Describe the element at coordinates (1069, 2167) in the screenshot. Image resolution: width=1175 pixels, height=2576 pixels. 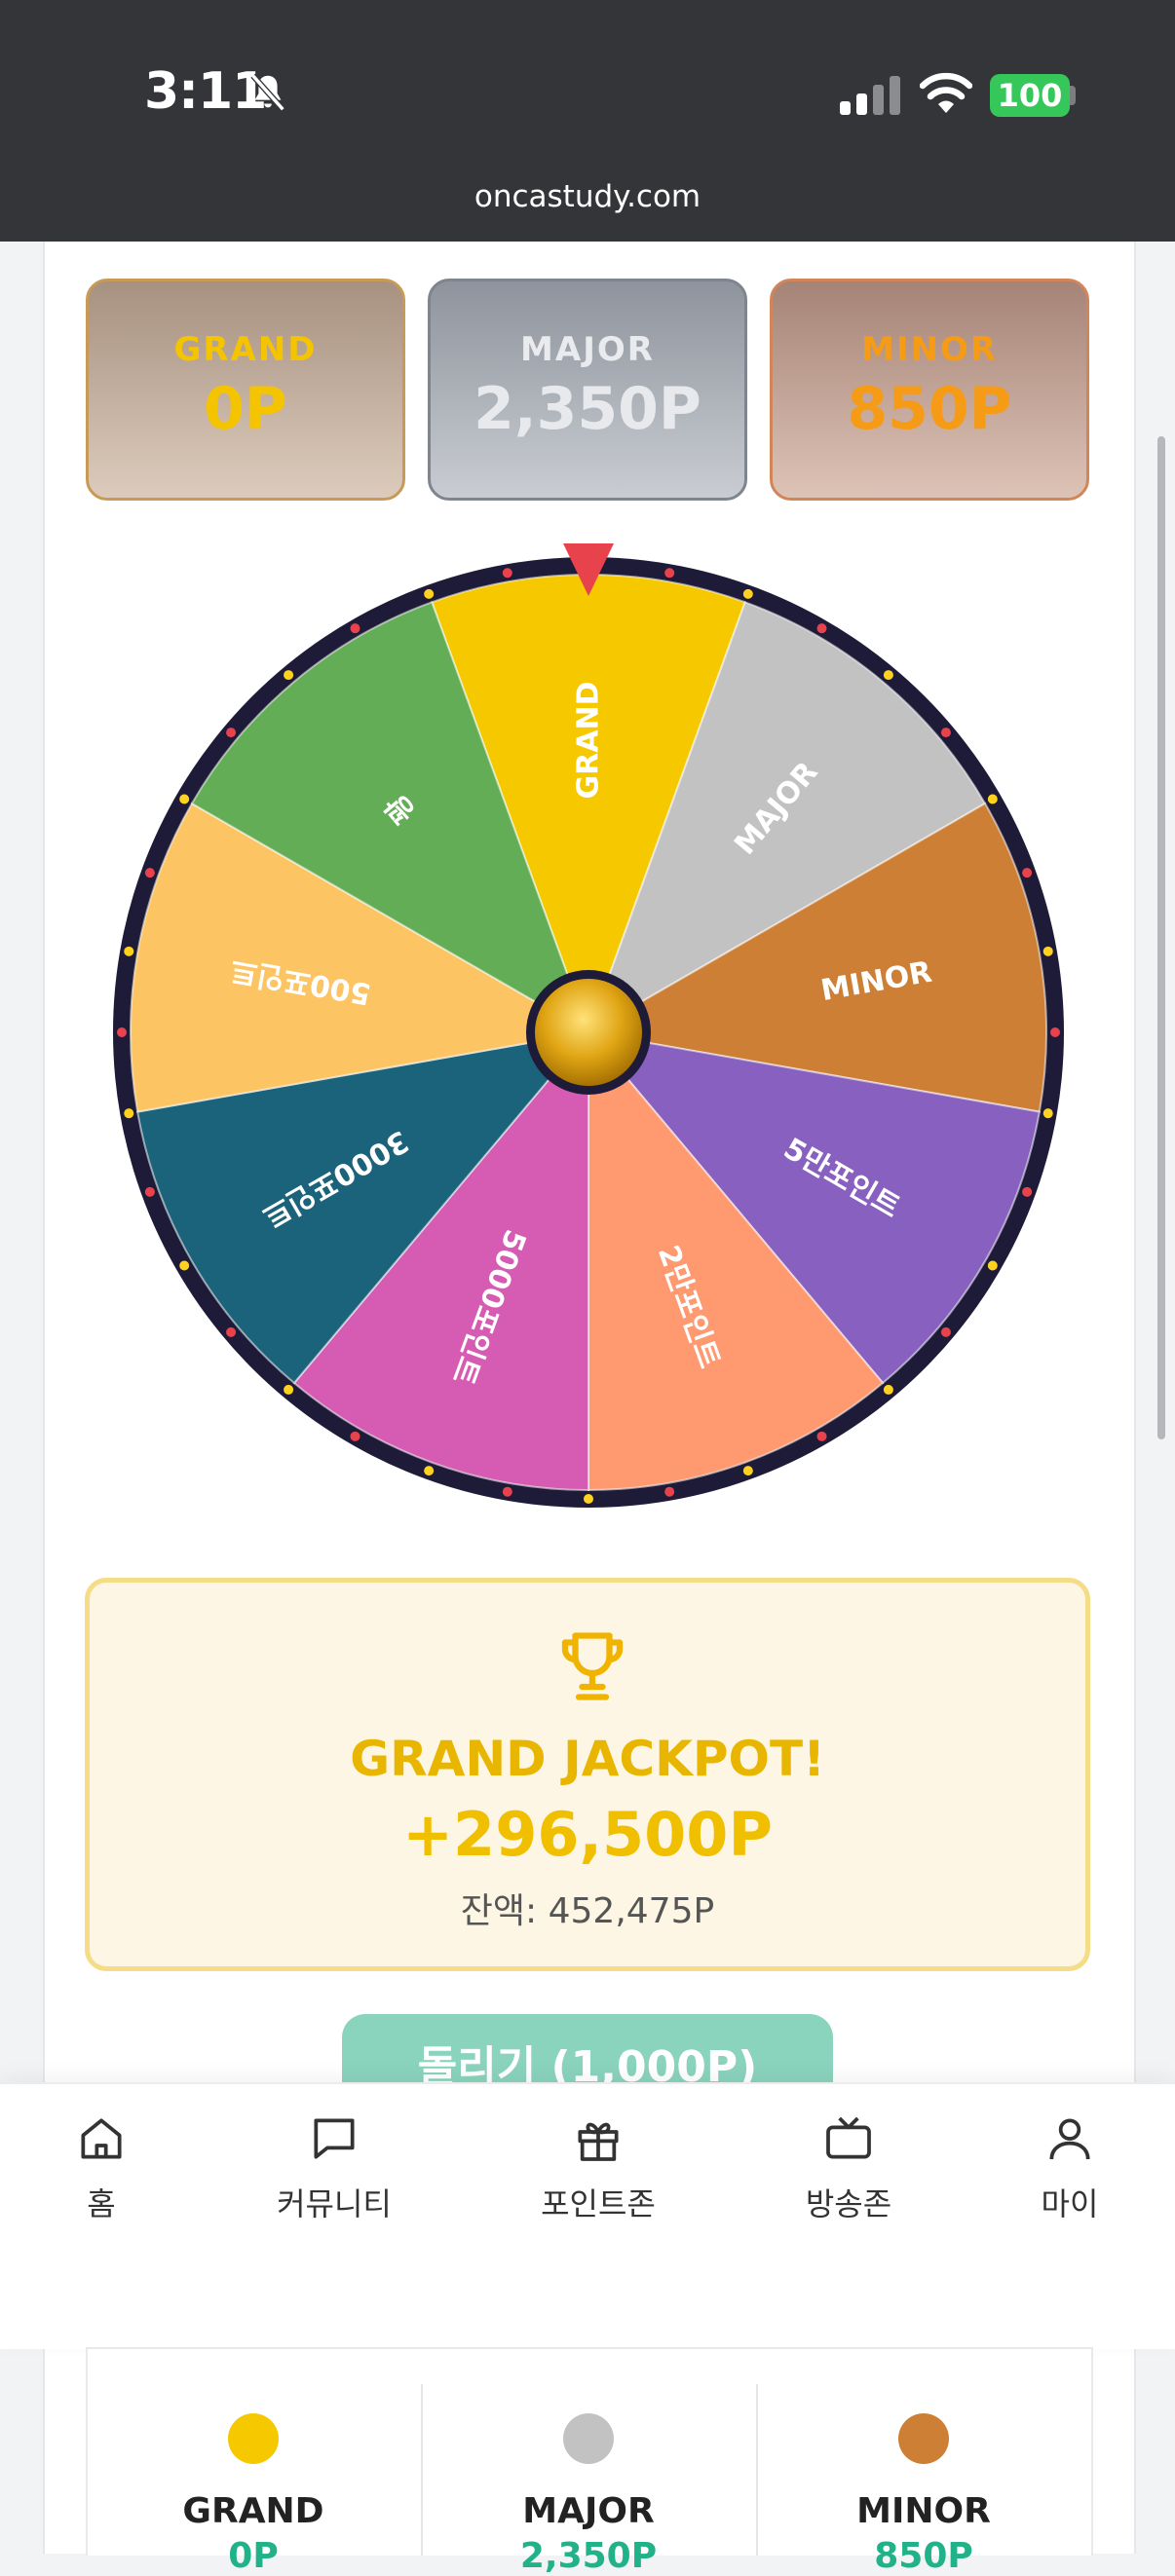
I see `nav-item-my: 마이` at that location.